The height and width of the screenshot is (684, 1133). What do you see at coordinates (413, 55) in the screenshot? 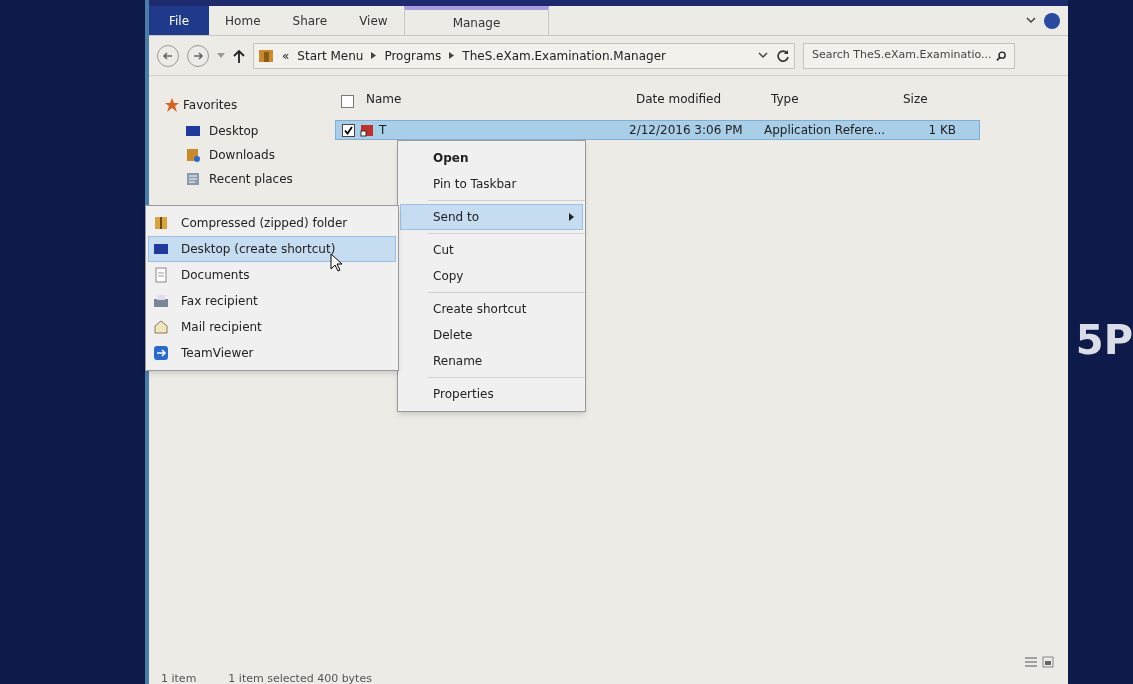
I see `breadcrumb-item: Programs` at bounding box center [413, 55].